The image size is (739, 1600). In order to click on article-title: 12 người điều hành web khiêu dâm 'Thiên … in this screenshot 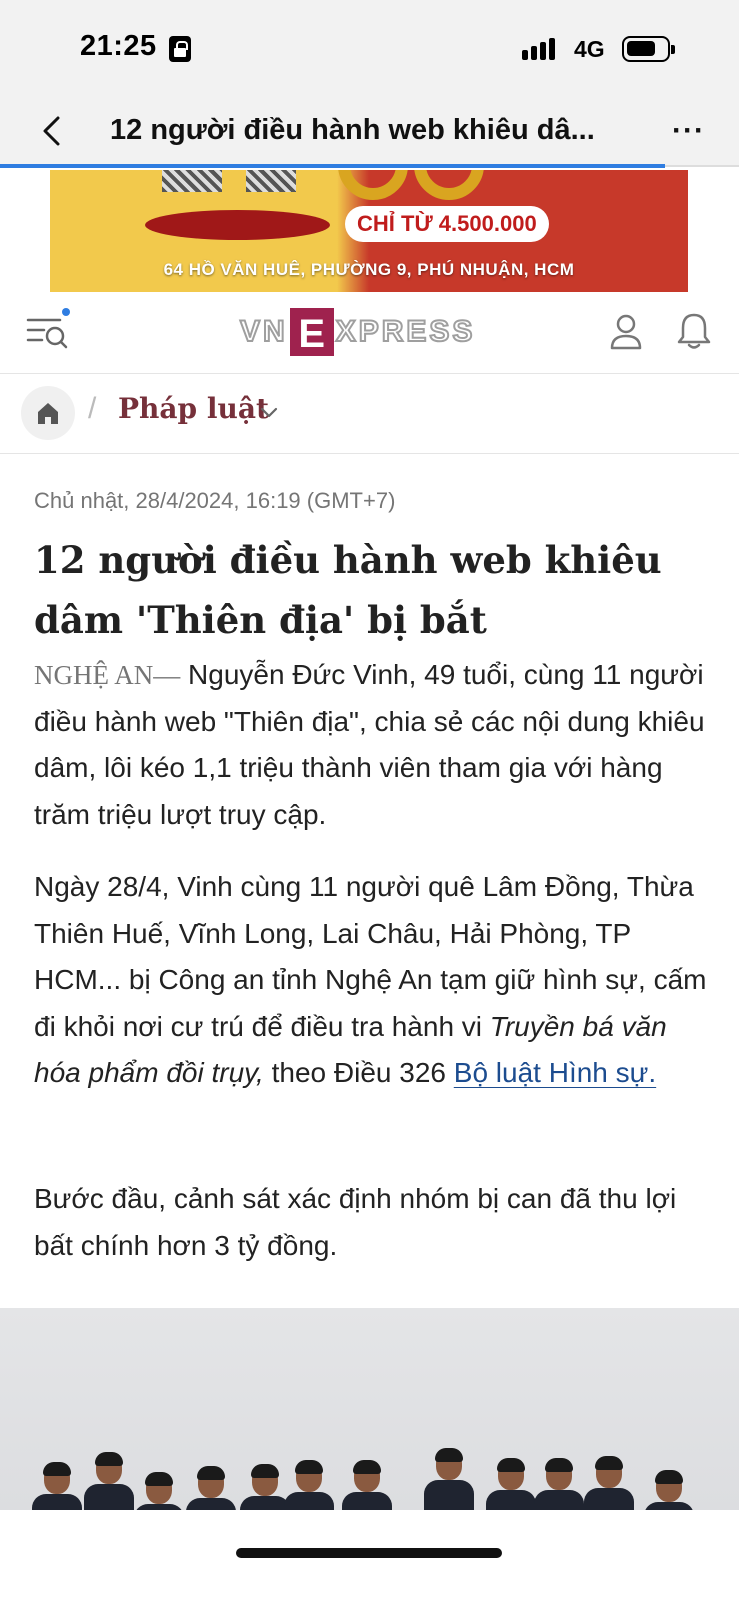, I will do `click(348, 590)`.